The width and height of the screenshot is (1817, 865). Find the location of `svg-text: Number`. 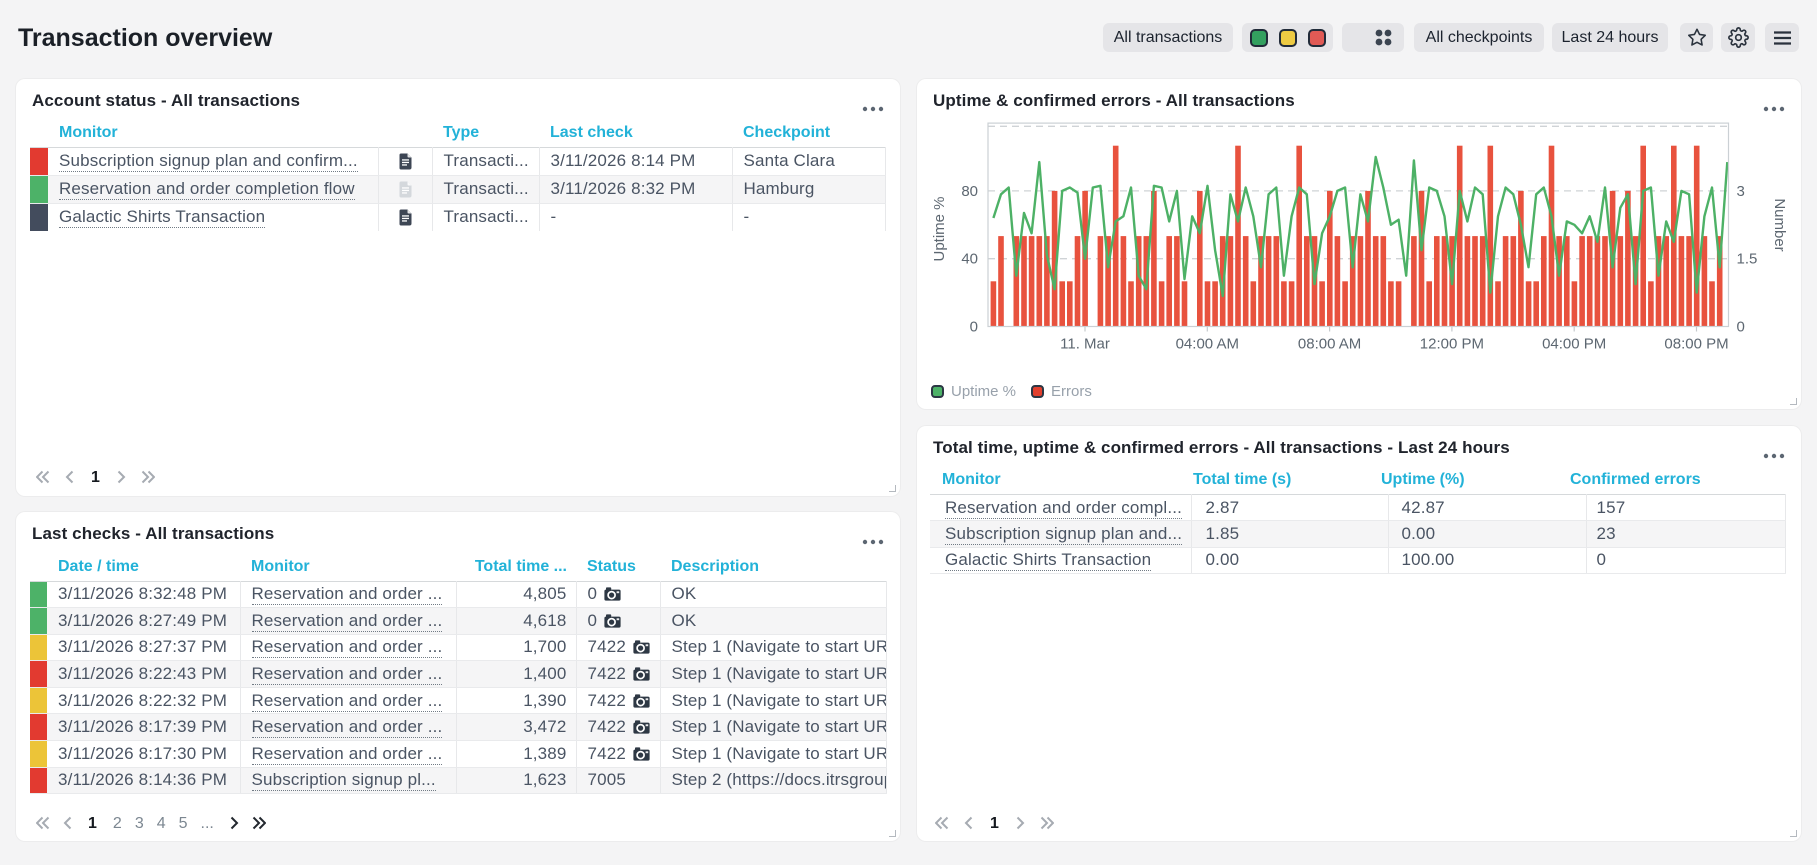

svg-text: Number is located at coordinates (1779, 224).